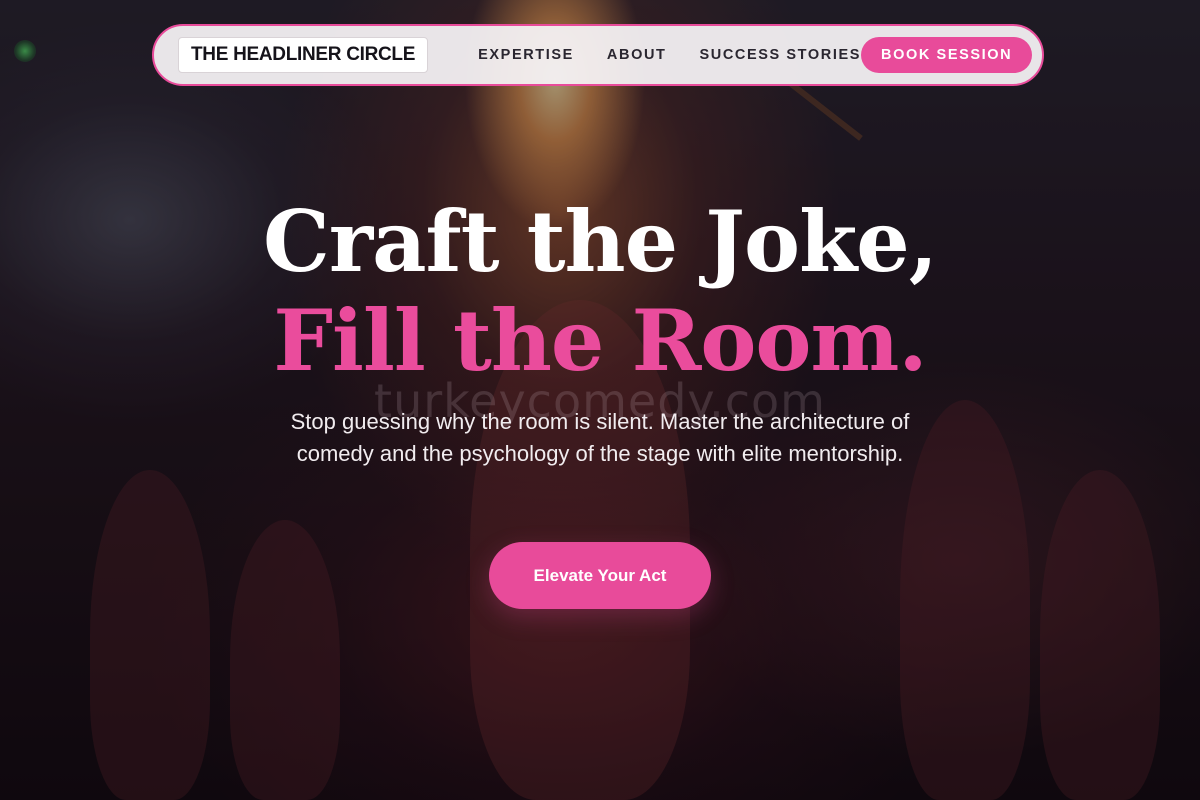 This screenshot has height=800, width=1200. What do you see at coordinates (669, 55) in the screenshot?
I see `nav-links: EXPERTISE ABOUT SUCCESS STORIES` at bounding box center [669, 55].